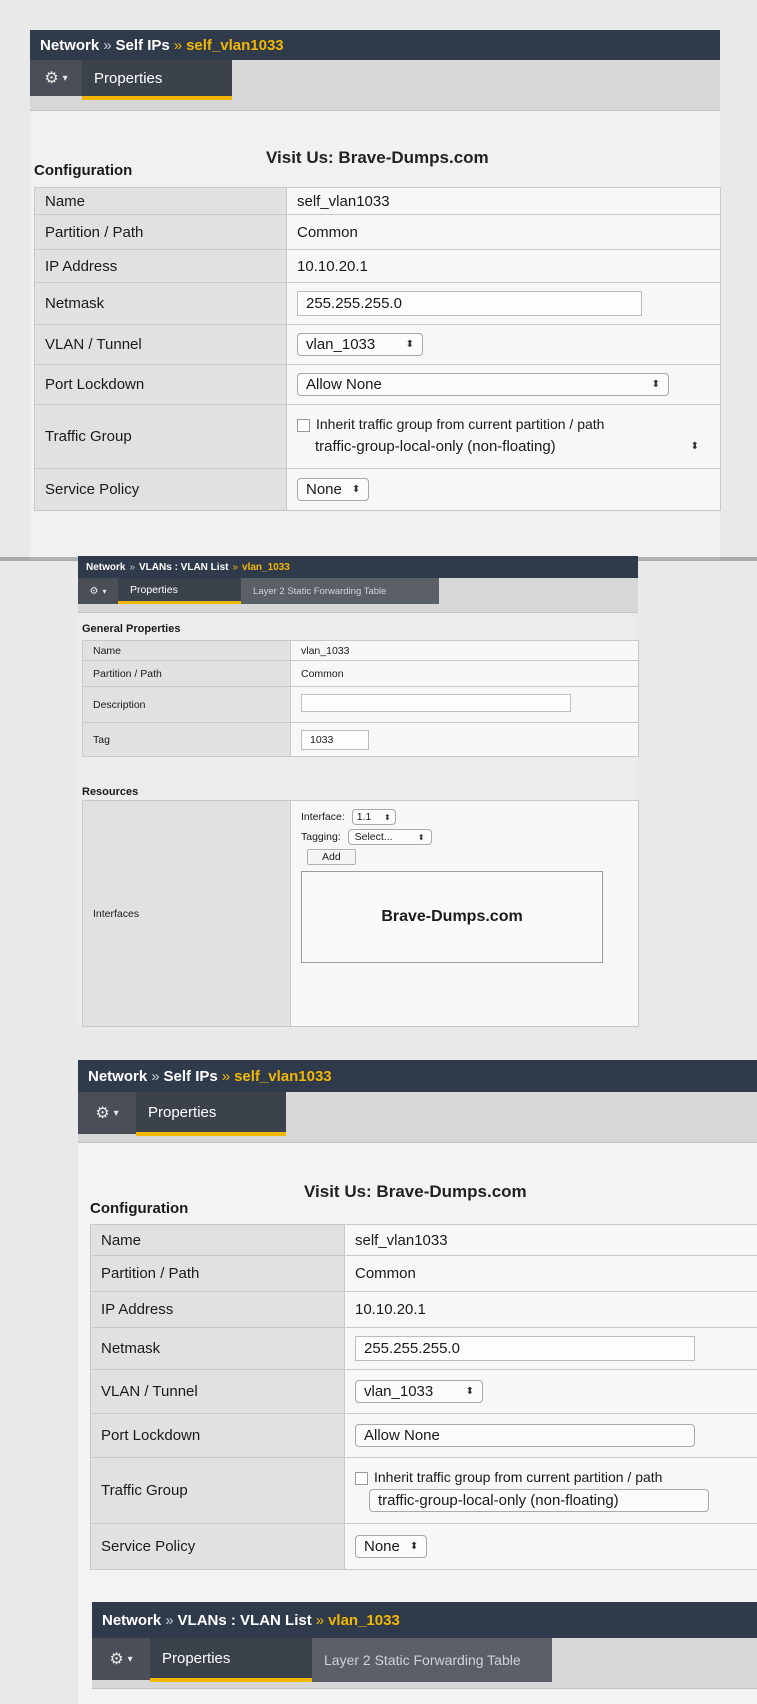 This screenshot has width=757, height=1704. I want to click on table-row: VLAN / Tunnel vlan_1033 ⬍, so click(377, 344).